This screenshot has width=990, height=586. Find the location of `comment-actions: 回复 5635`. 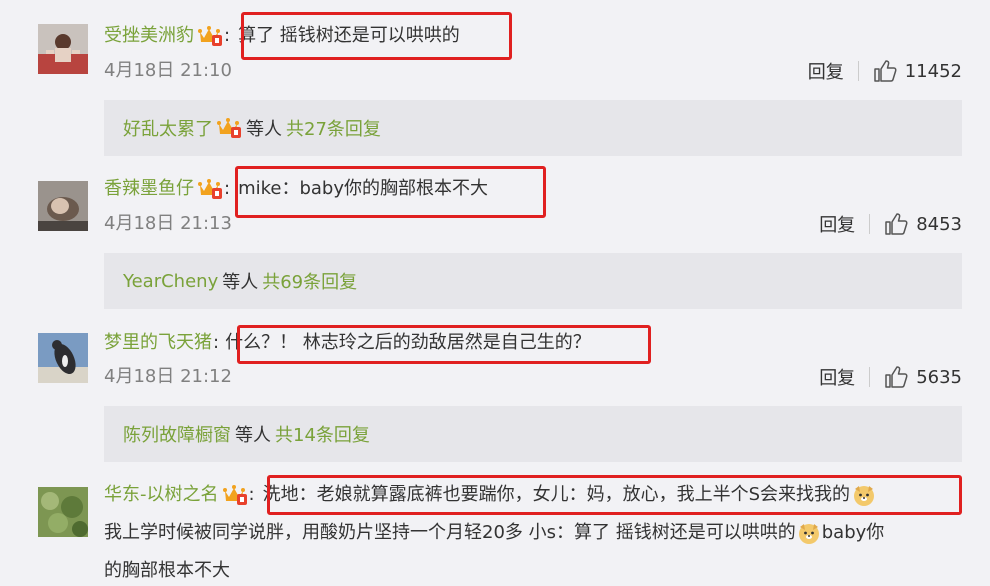

comment-actions: 回复 5635 is located at coordinates (890, 377).